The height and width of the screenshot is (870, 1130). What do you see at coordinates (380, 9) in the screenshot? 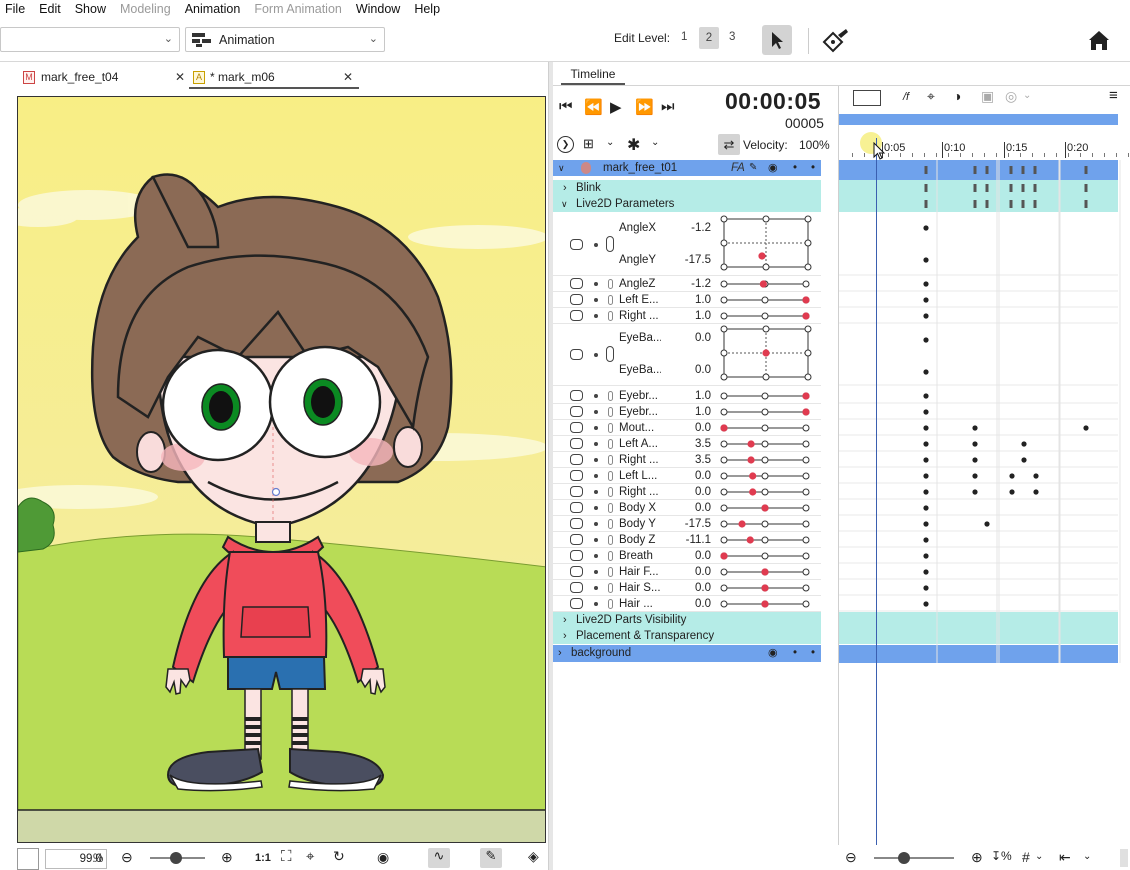
I see `menu-item-window: Window` at bounding box center [380, 9].